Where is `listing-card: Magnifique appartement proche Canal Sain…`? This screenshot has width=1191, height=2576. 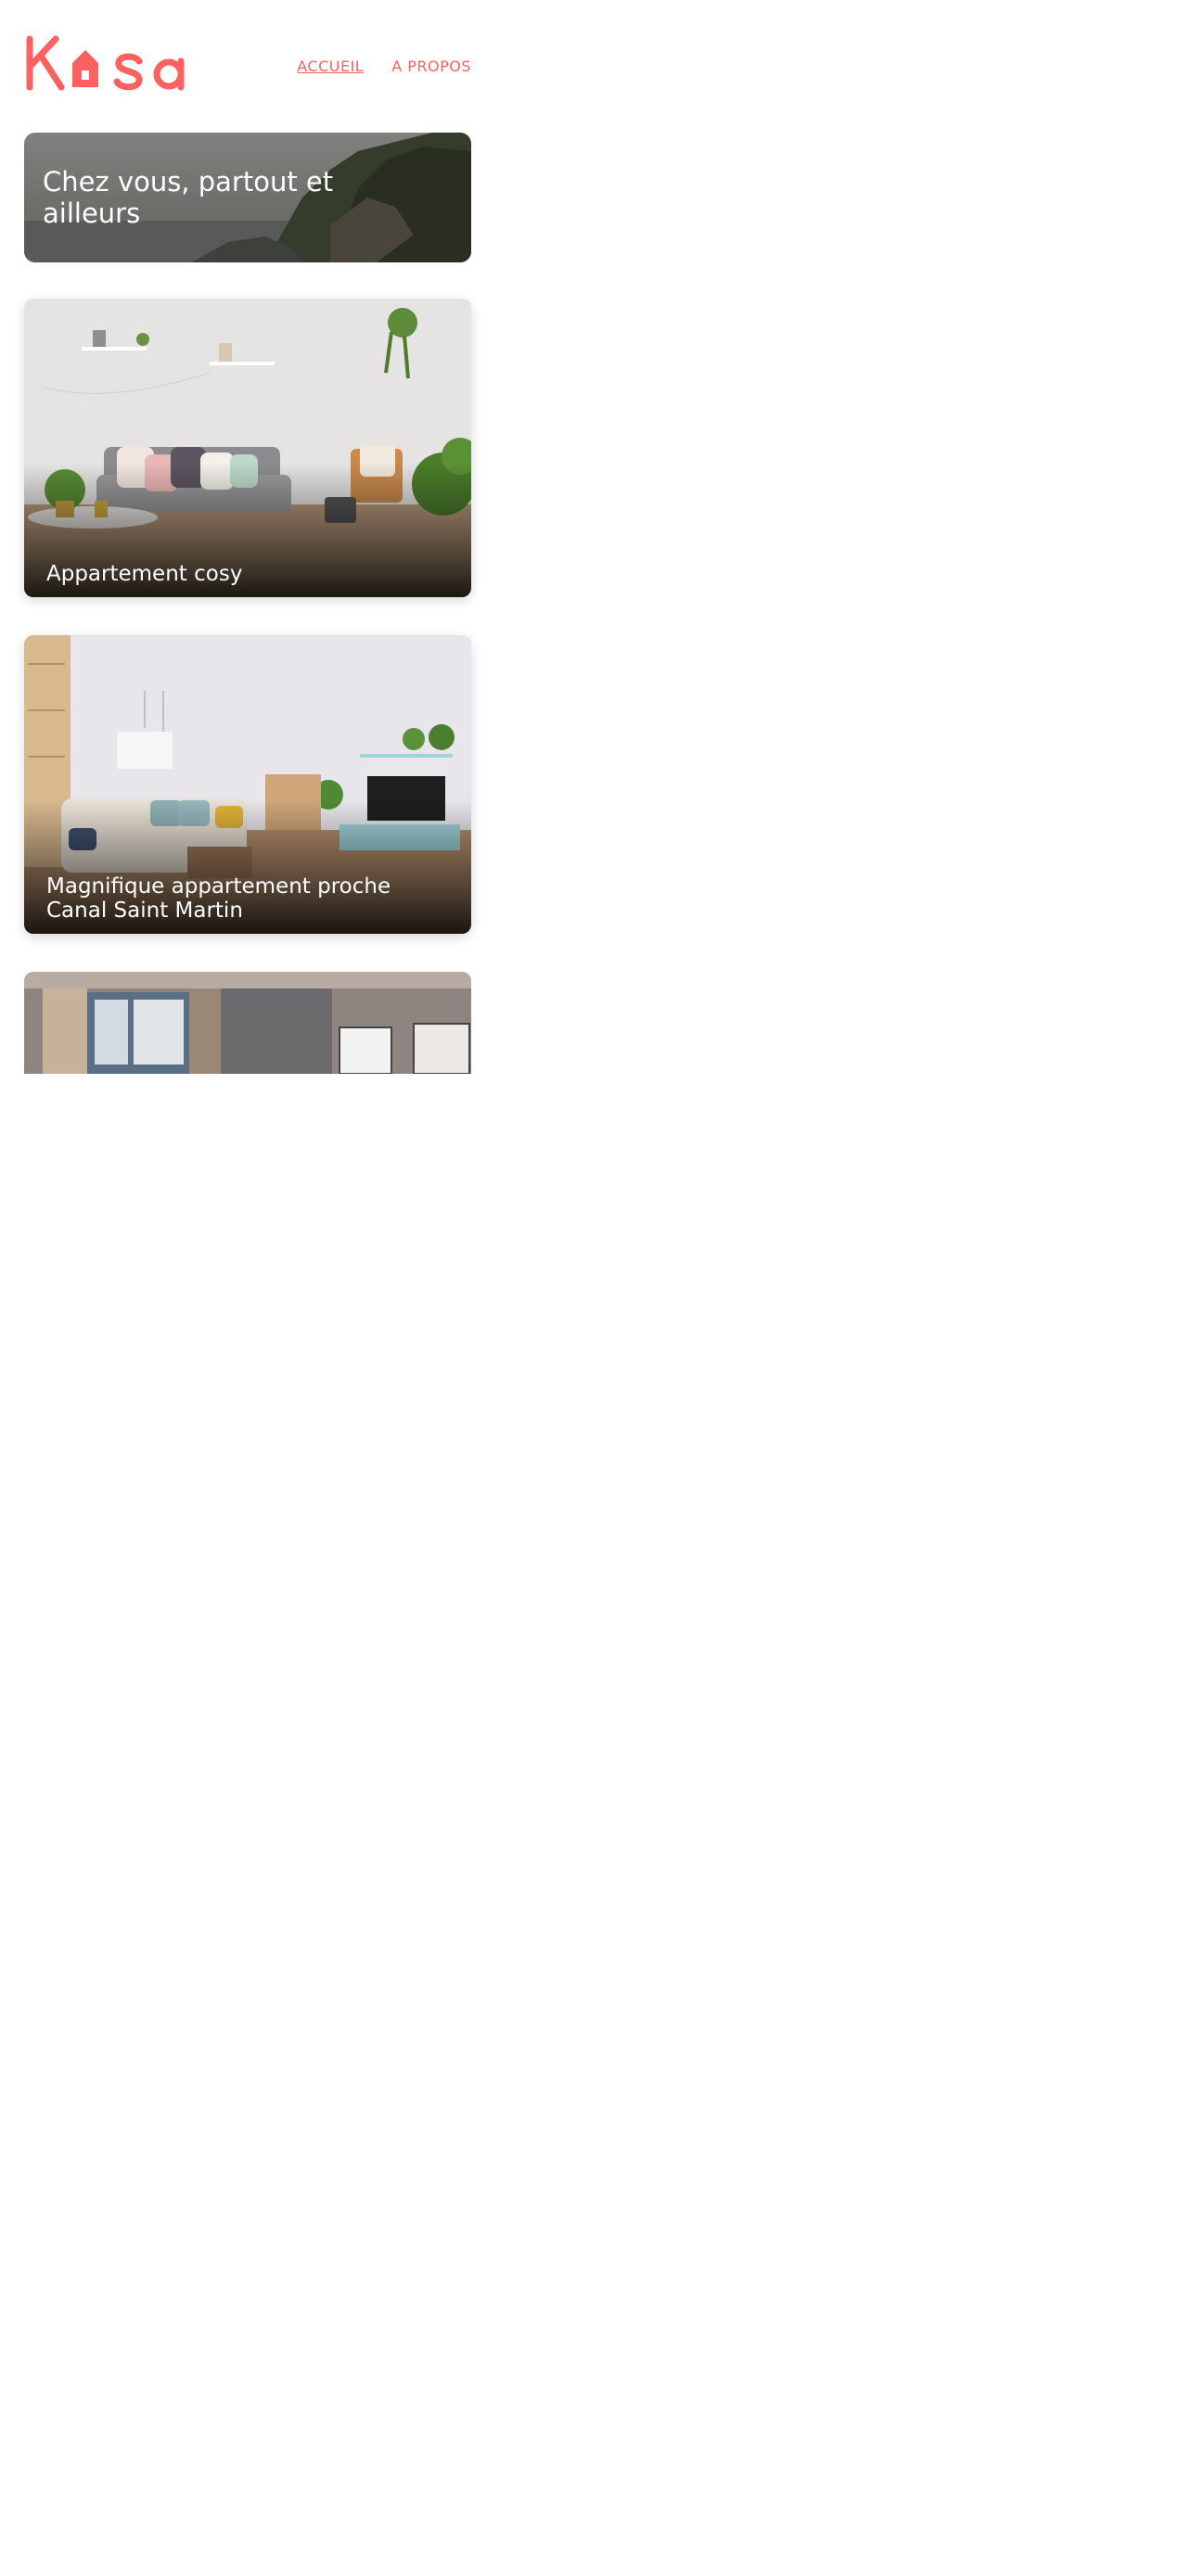 listing-card: Magnifique appartement proche Canal Sain… is located at coordinates (248, 784).